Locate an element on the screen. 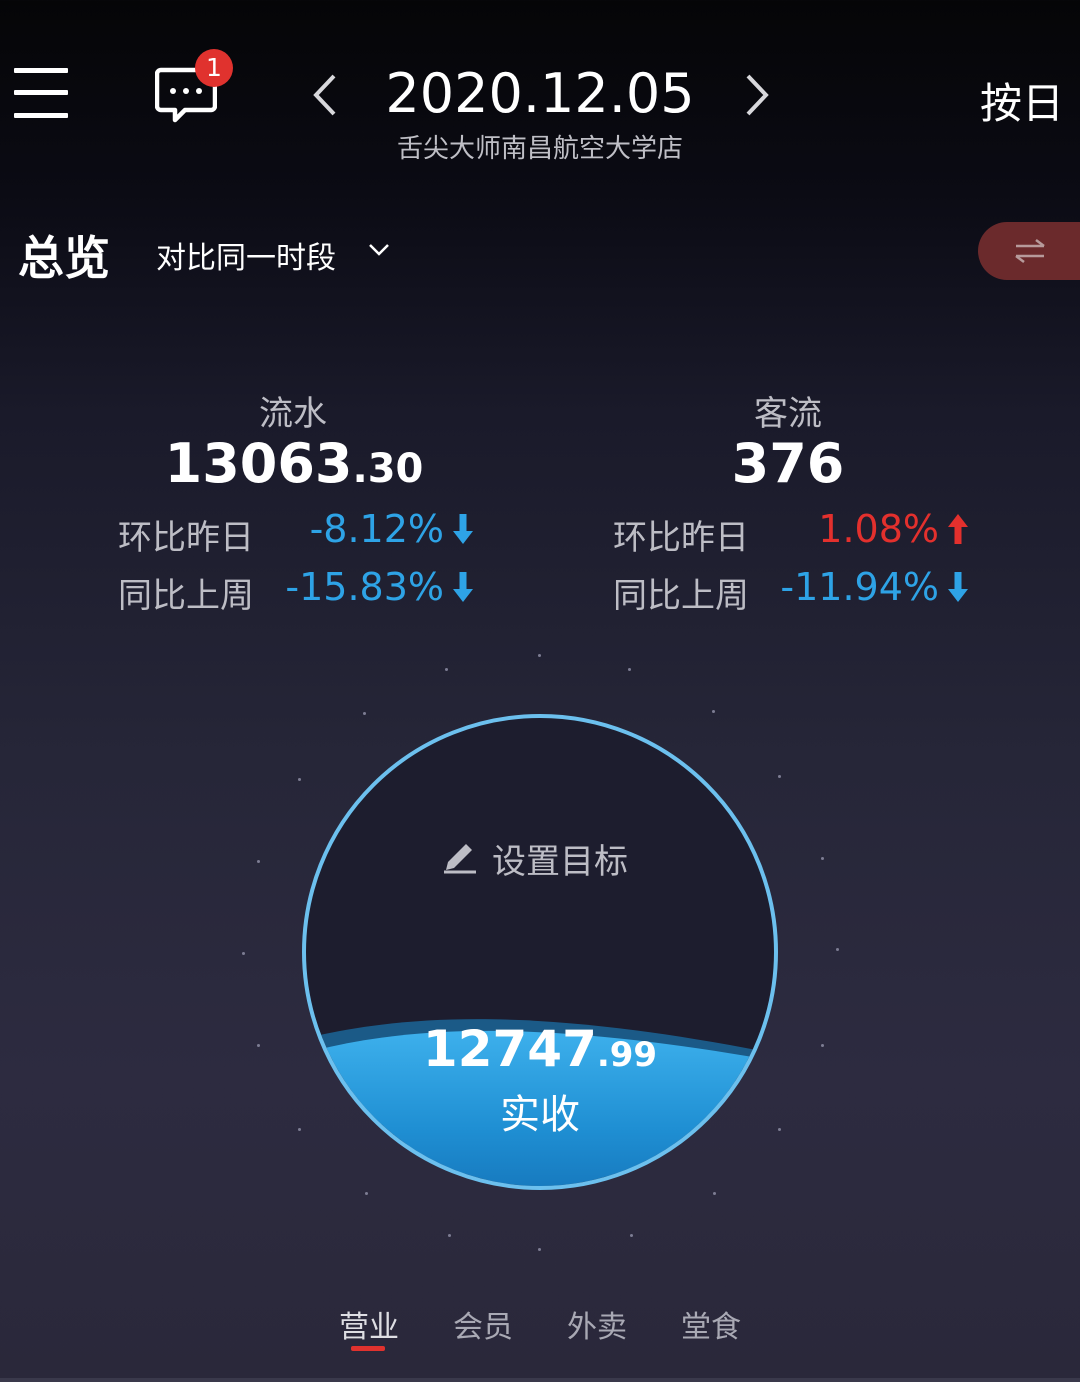 Image resolution: width=1080 pixels, height=1382 pixels. next-date-arrow-icon is located at coordinates (757, 95).